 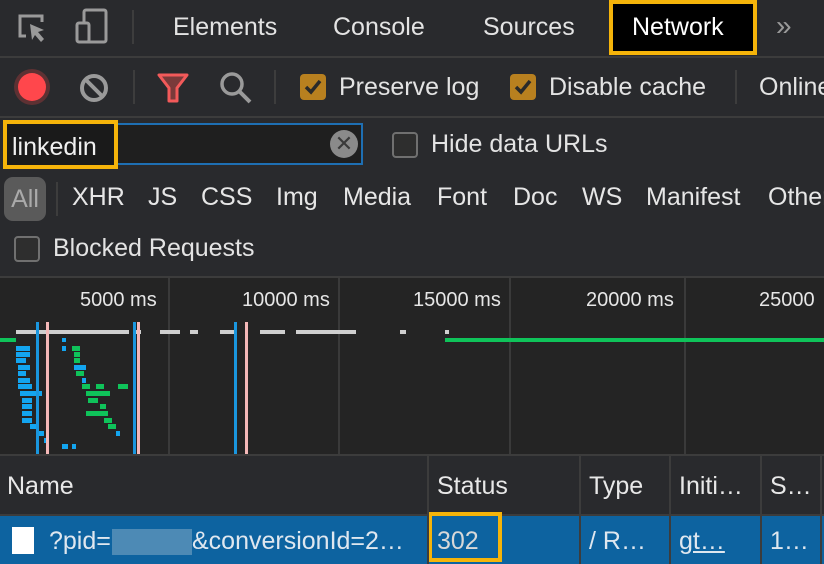 I want to click on clear-icon, so click(x=94, y=88).